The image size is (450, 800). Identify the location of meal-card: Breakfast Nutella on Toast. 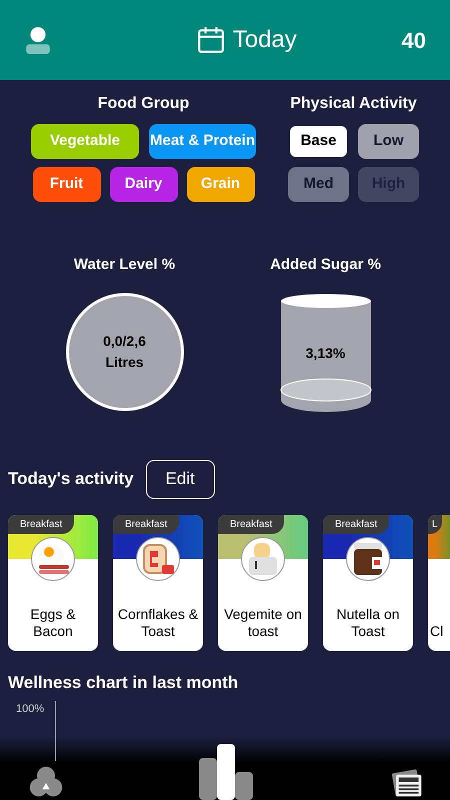
(368, 582).